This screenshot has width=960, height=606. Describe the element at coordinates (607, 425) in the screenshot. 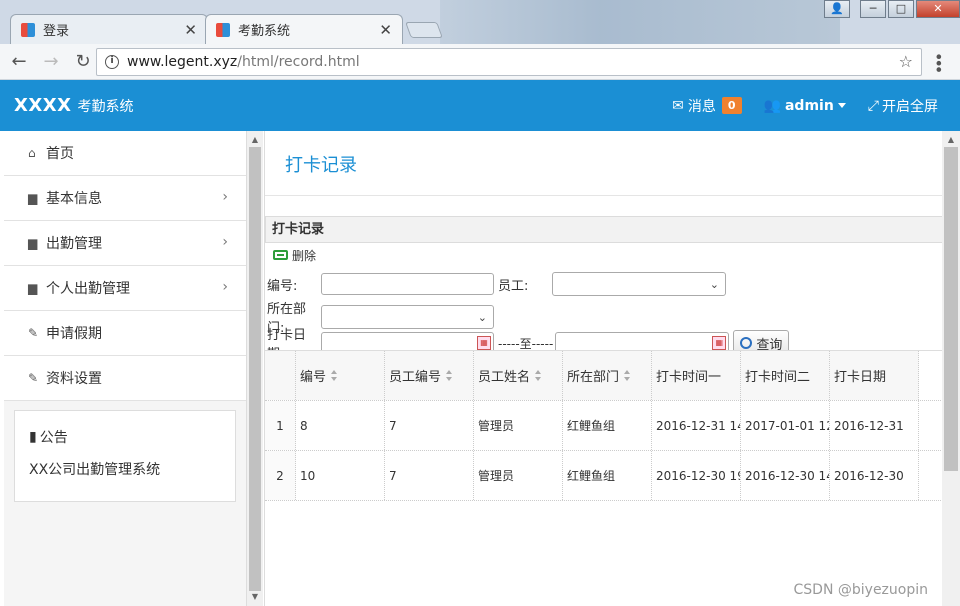

I see `table-cell: 红鲤鱼组` at that location.